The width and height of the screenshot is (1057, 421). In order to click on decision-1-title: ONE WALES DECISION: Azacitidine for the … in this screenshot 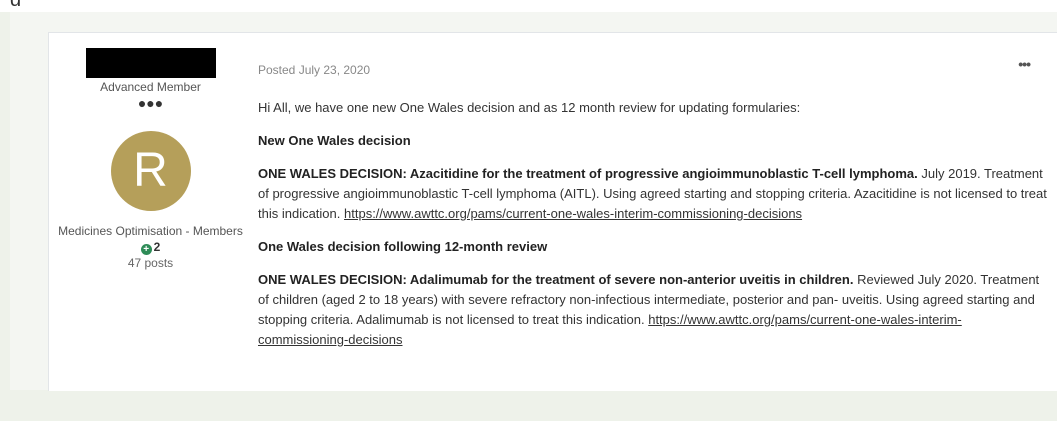, I will do `click(588, 173)`.